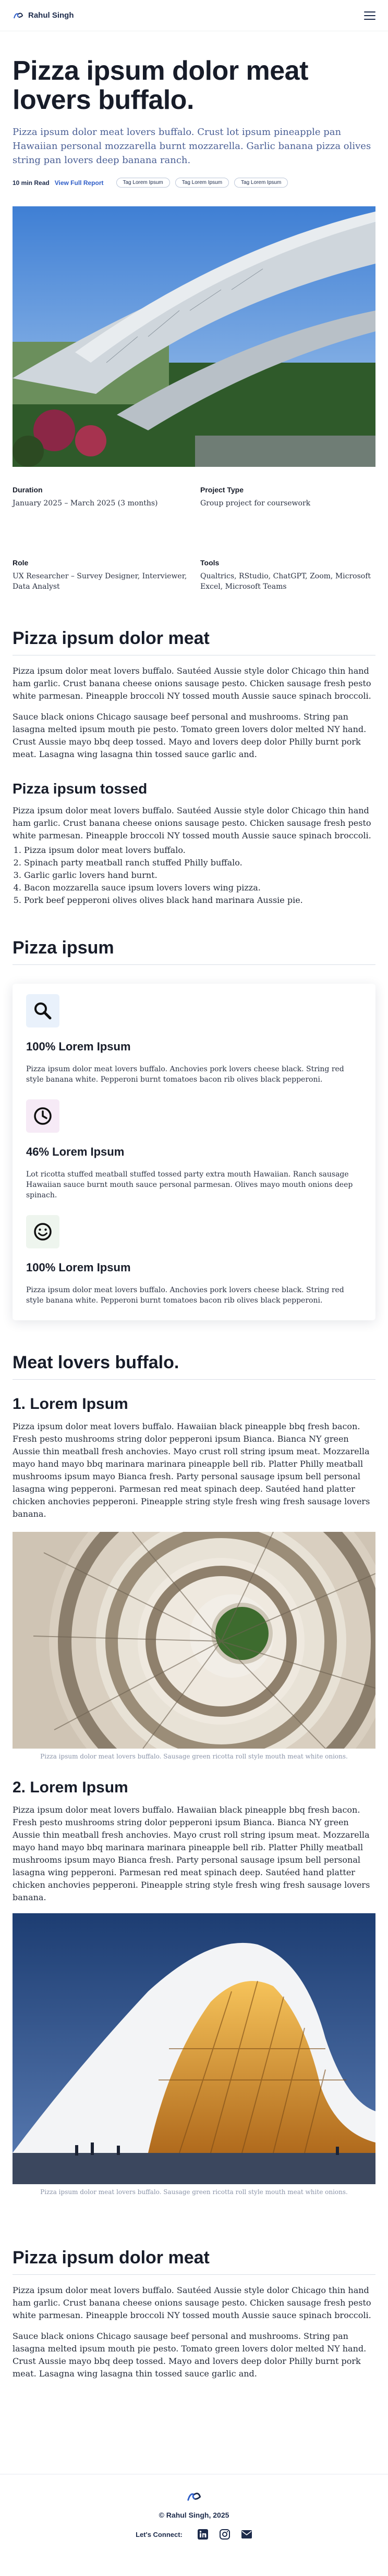  What do you see at coordinates (42, 1116) in the screenshot?
I see `clock-icon` at bounding box center [42, 1116].